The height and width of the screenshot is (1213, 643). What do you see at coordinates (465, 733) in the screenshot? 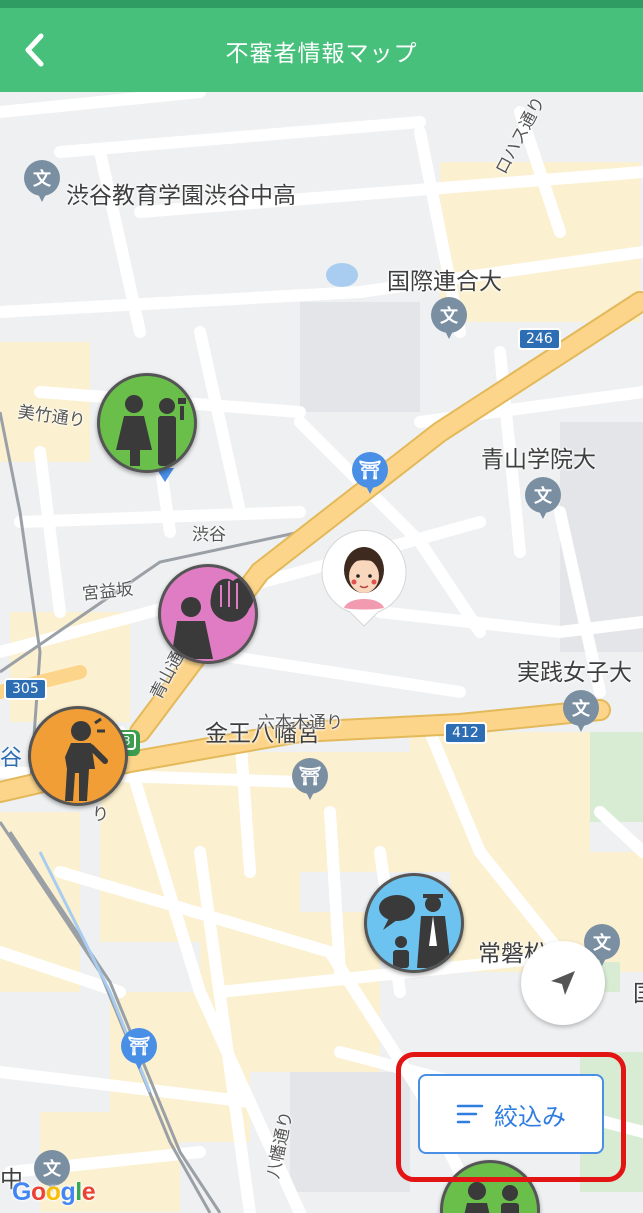
I see `route-shield-412: 412` at bounding box center [465, 733].